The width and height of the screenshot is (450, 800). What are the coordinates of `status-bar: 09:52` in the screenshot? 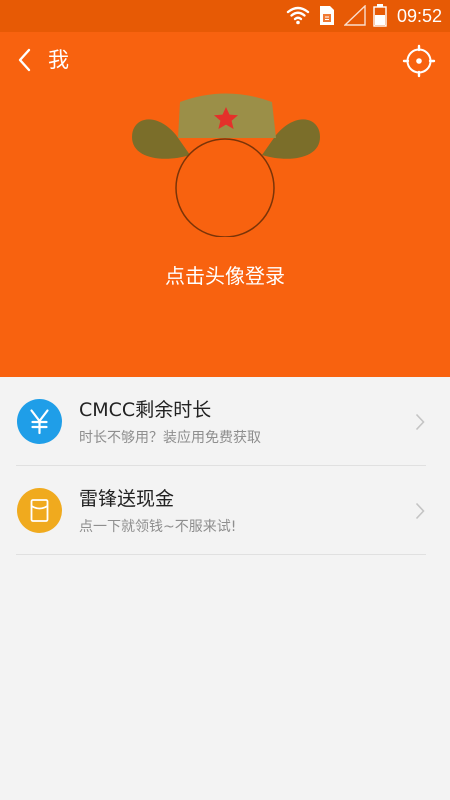 It's located at (225, 16).